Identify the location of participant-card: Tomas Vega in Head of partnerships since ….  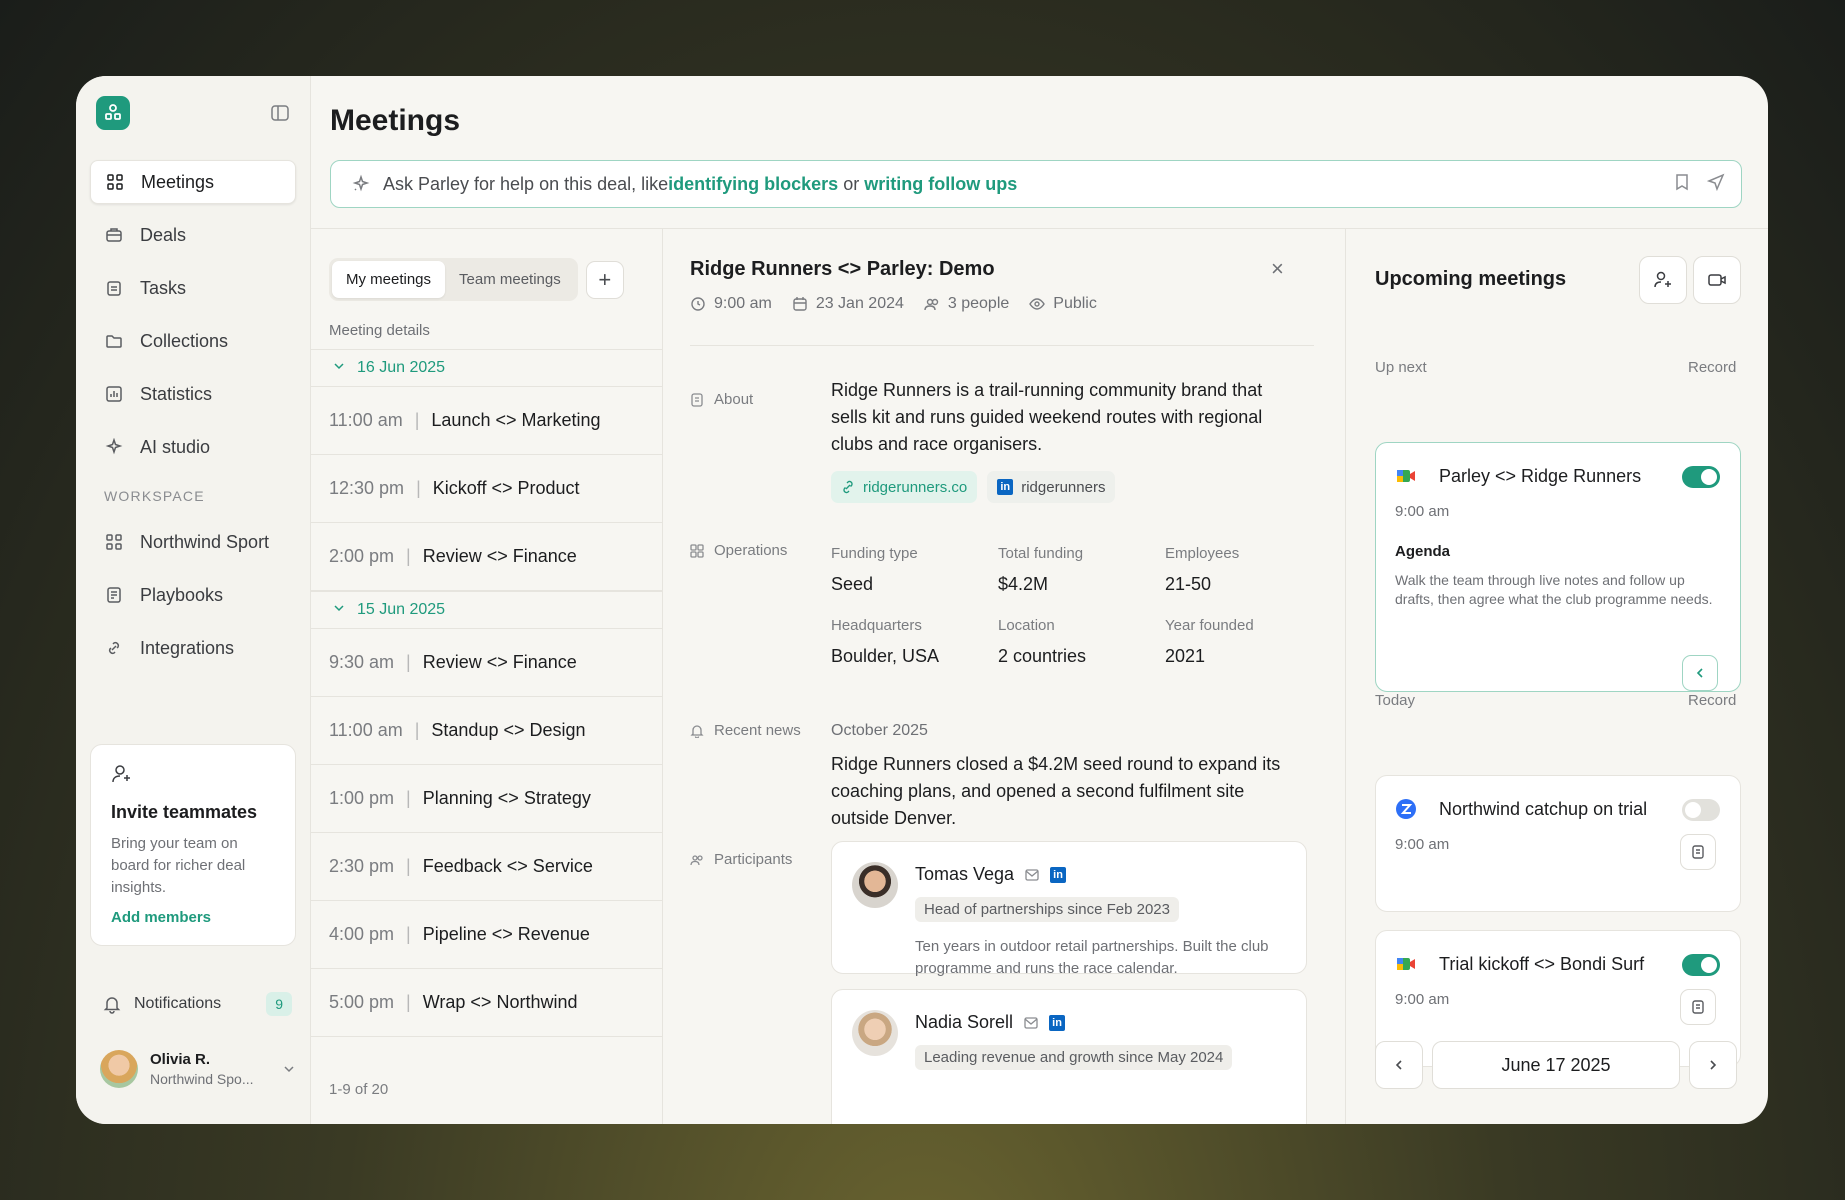
(1069, 909).